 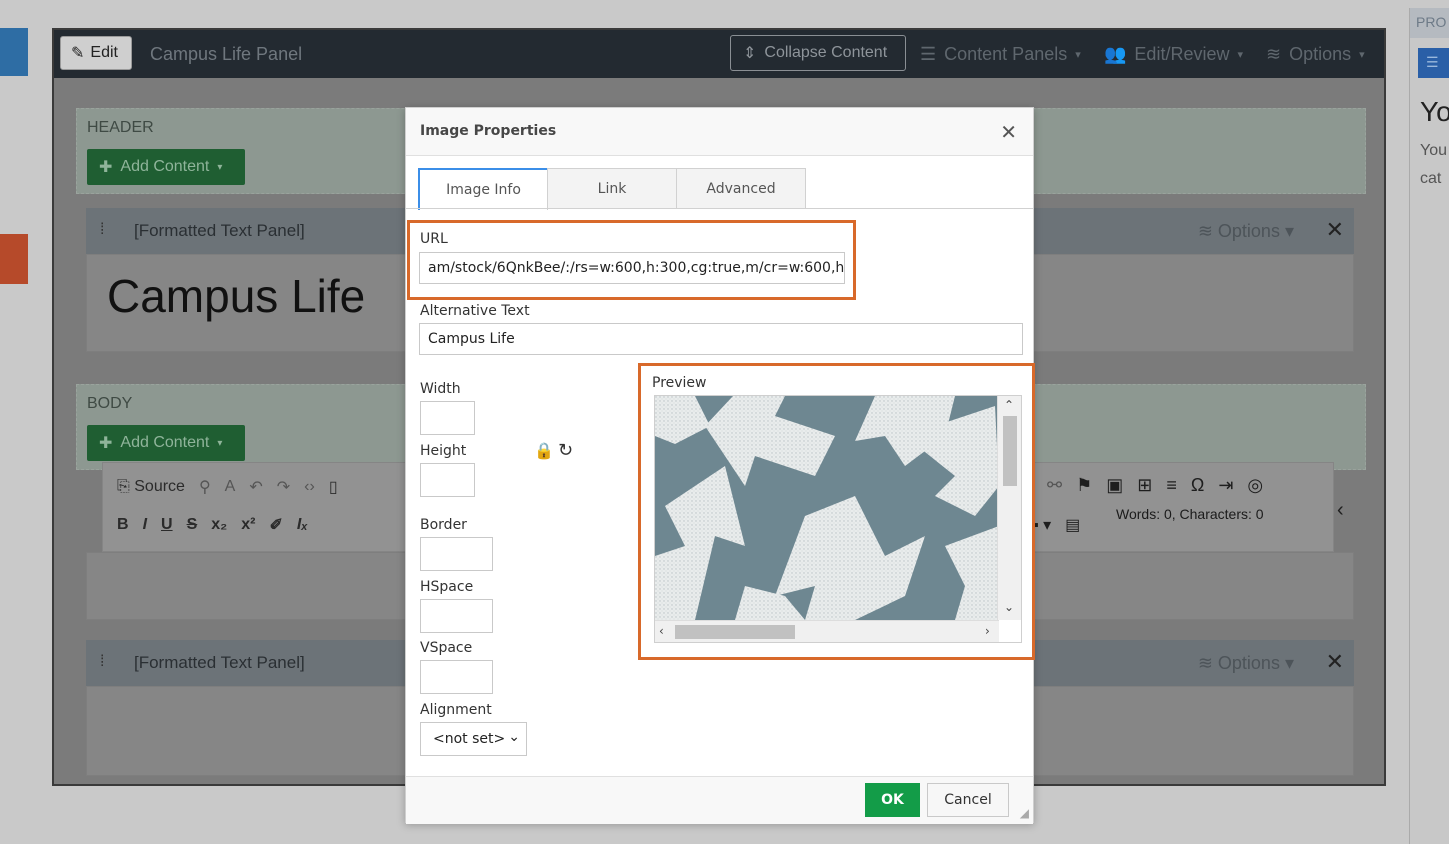 I want to click on add-content-label: Add Content, so click(x=165, y=442).